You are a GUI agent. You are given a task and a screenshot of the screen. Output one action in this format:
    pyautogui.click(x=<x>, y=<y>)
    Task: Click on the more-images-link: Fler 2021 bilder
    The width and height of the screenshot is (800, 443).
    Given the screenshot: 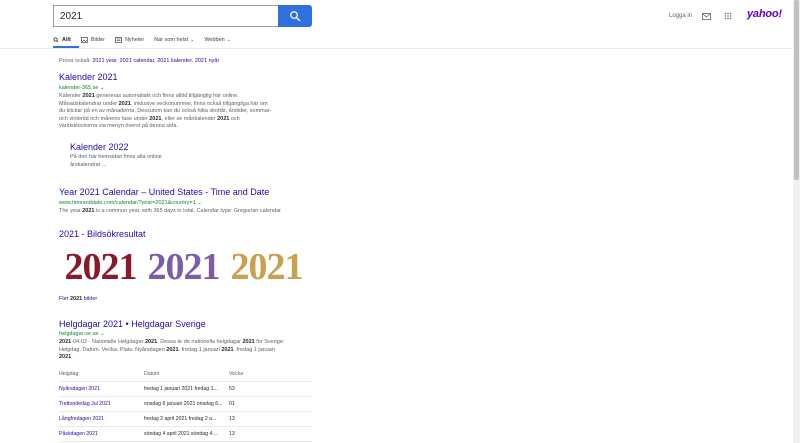 What is the action you would take?
    pyautogui.click(x=78, y=300)
    